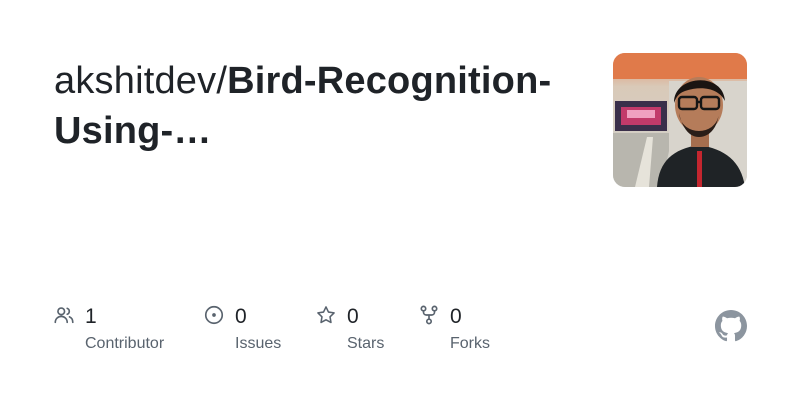 This screenshot has width=800, height=400. I want to click on star-icon, so click(326, 315).